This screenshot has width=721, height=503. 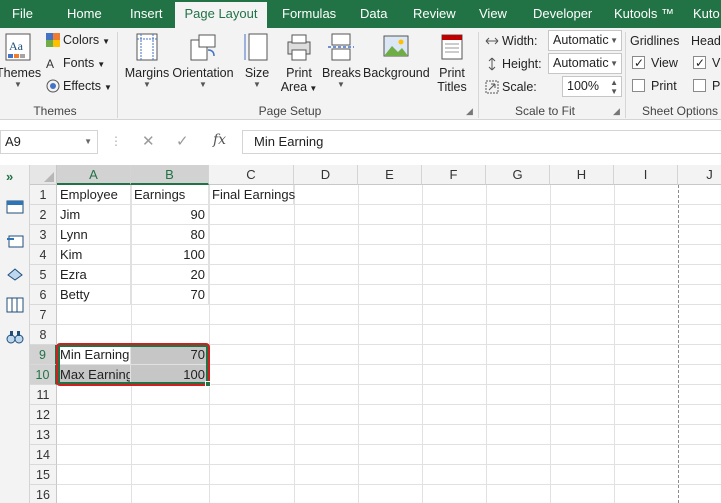 What do you see at coordinates (116, 141) in the screenshot?
I see `drag-handle-icon: ⋮` at bounding box center [116, 141].